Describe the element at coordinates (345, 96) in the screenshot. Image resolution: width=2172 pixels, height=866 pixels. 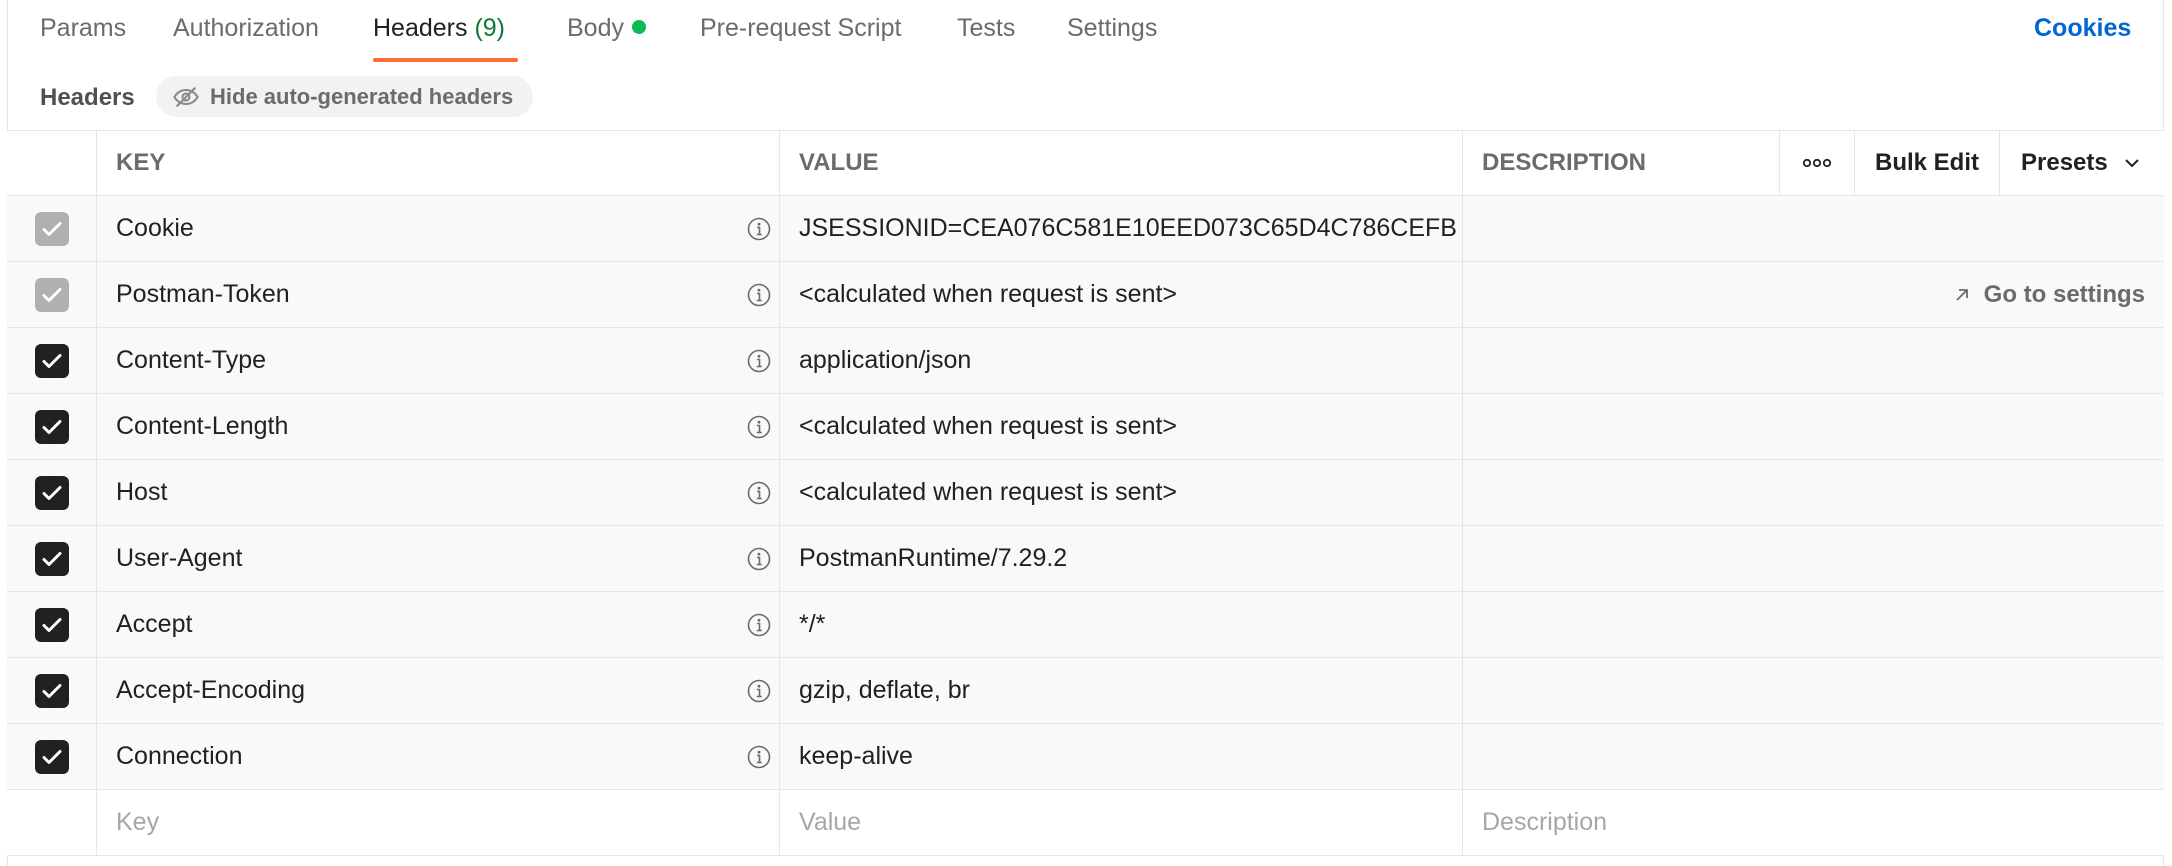
I see `hide-auto-generated-headers-button: Hide auto-generated headers` at that location.